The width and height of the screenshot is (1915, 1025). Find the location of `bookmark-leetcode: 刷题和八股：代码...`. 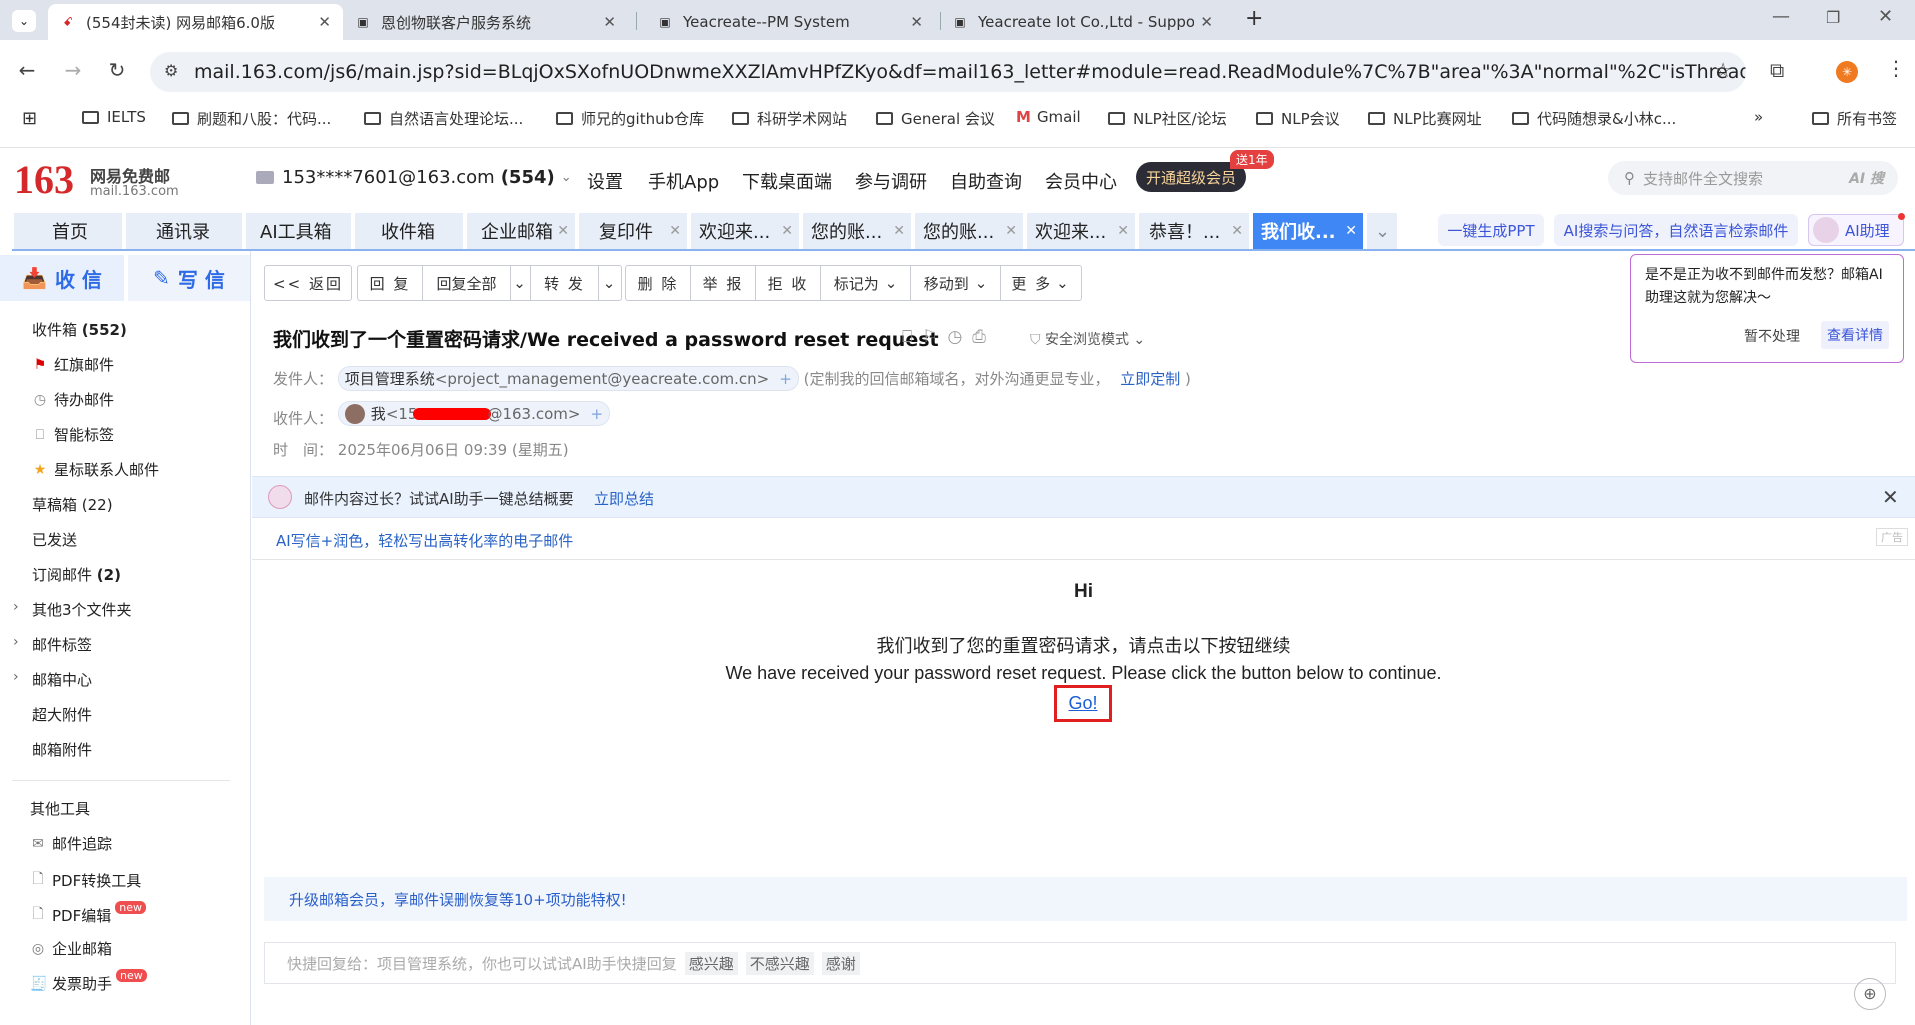

bookmark-leetcode: 刷题和八股：代码... is located at coordinates (251, 118).